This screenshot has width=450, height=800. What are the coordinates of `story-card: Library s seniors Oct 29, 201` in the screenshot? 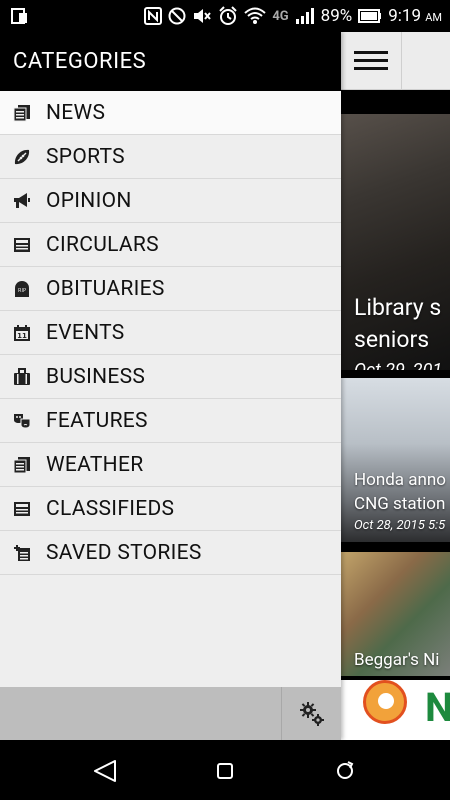 It's located at (395, 242).